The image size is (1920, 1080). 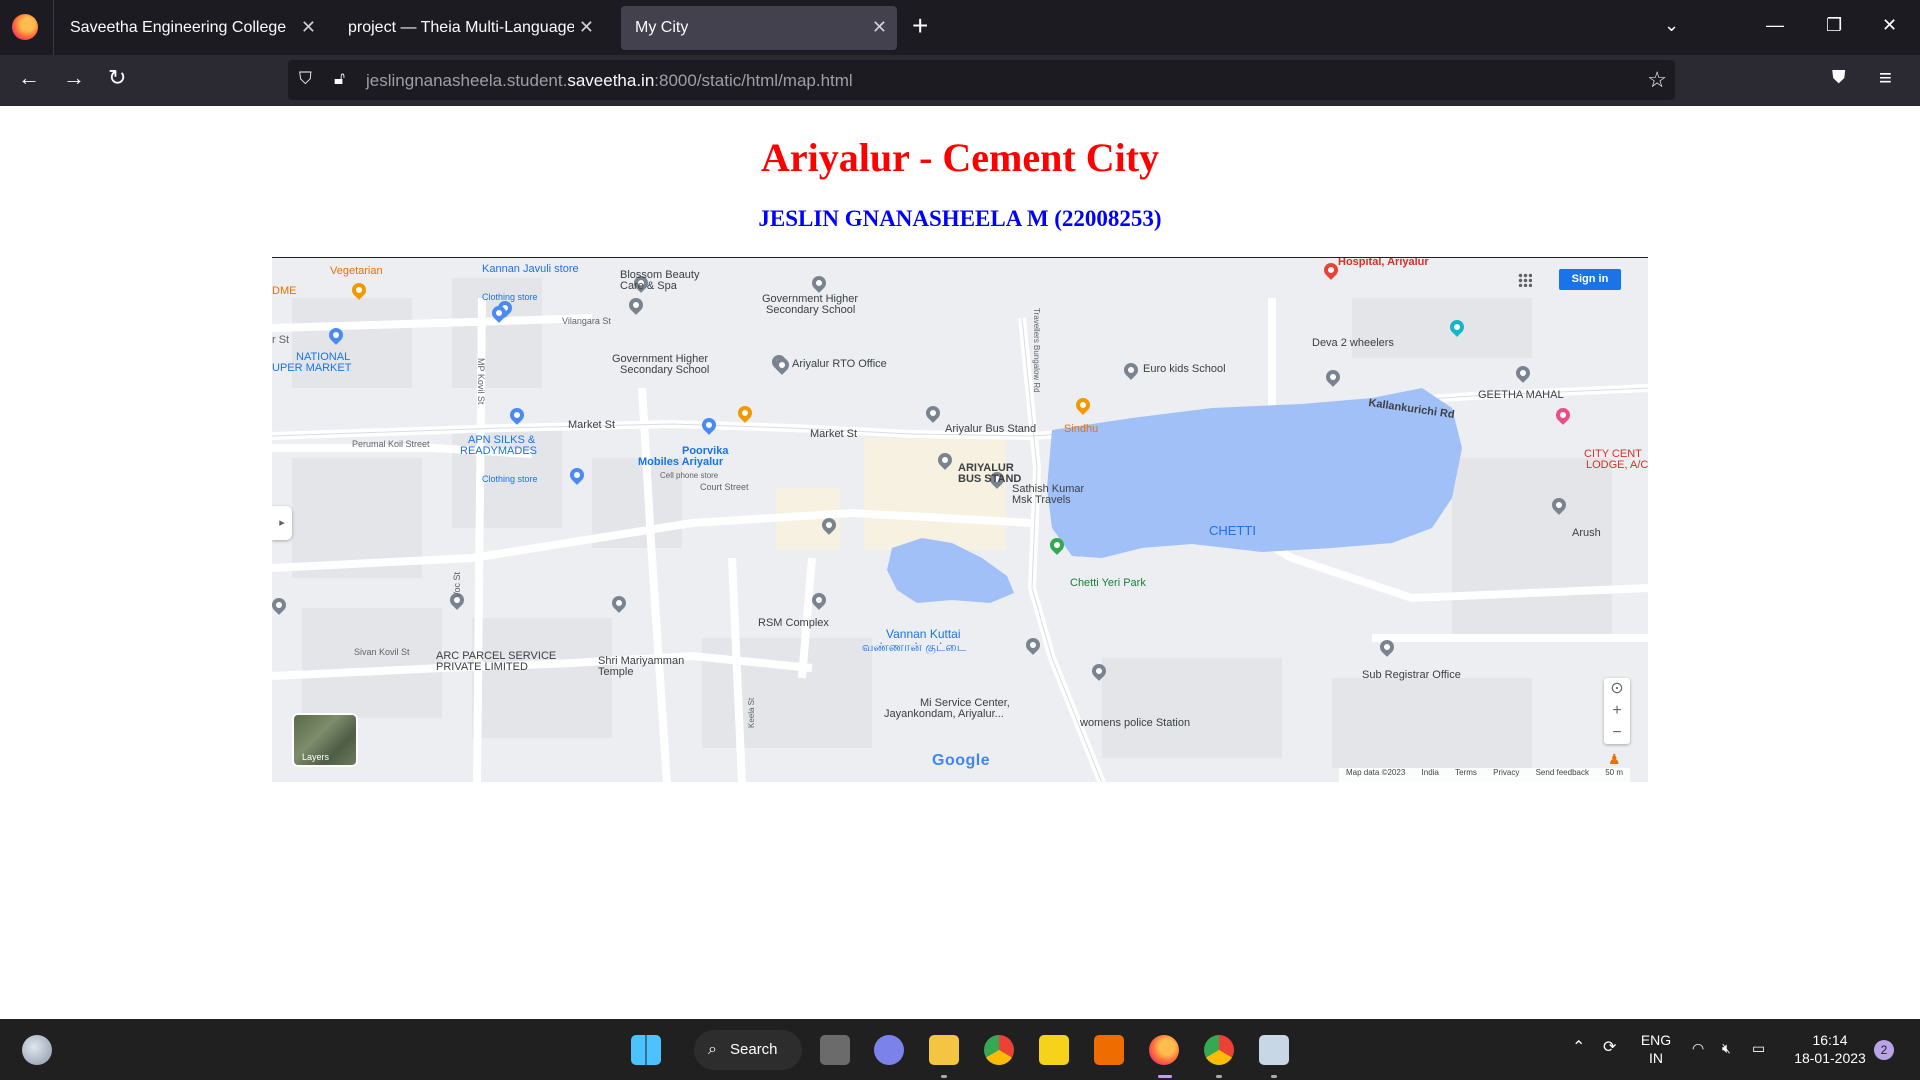 I want to click on language-indicator: ENG IN, so click(x=1656, y=1049).